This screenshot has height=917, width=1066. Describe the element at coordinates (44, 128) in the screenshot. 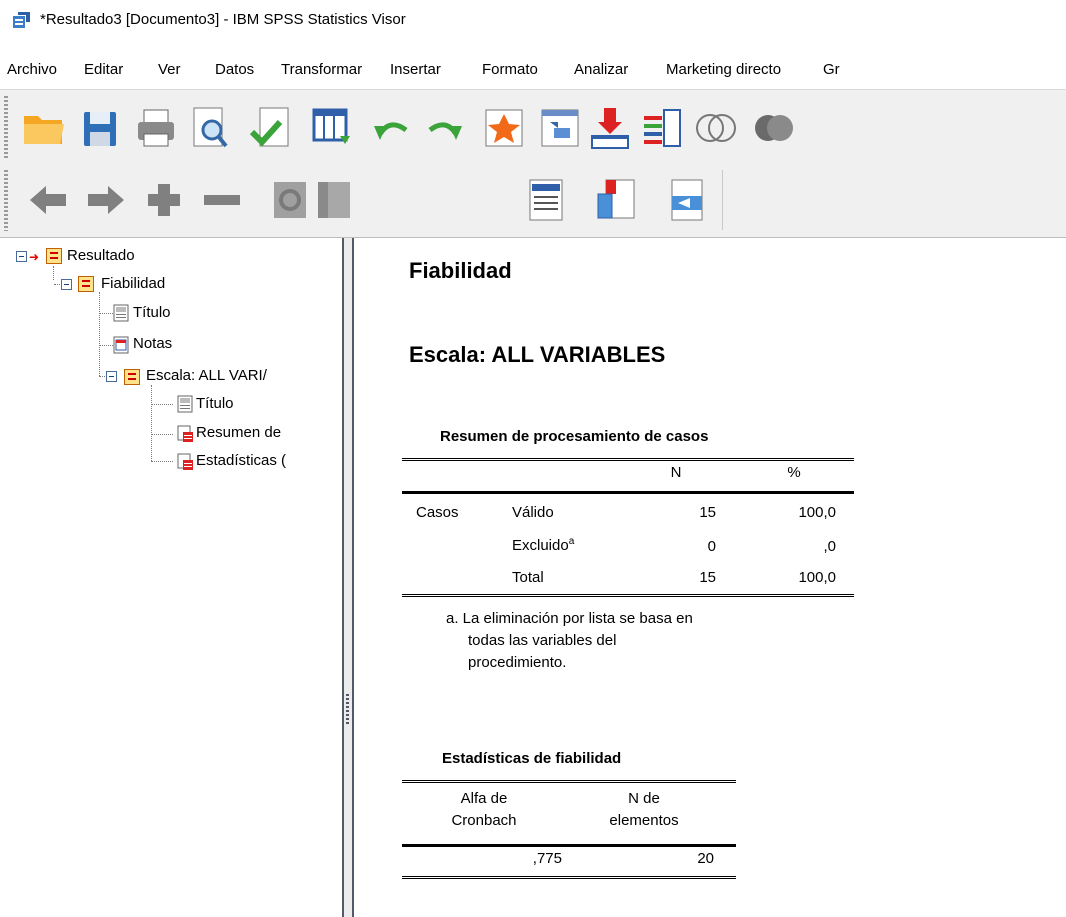

I see `open-icon` at that location.